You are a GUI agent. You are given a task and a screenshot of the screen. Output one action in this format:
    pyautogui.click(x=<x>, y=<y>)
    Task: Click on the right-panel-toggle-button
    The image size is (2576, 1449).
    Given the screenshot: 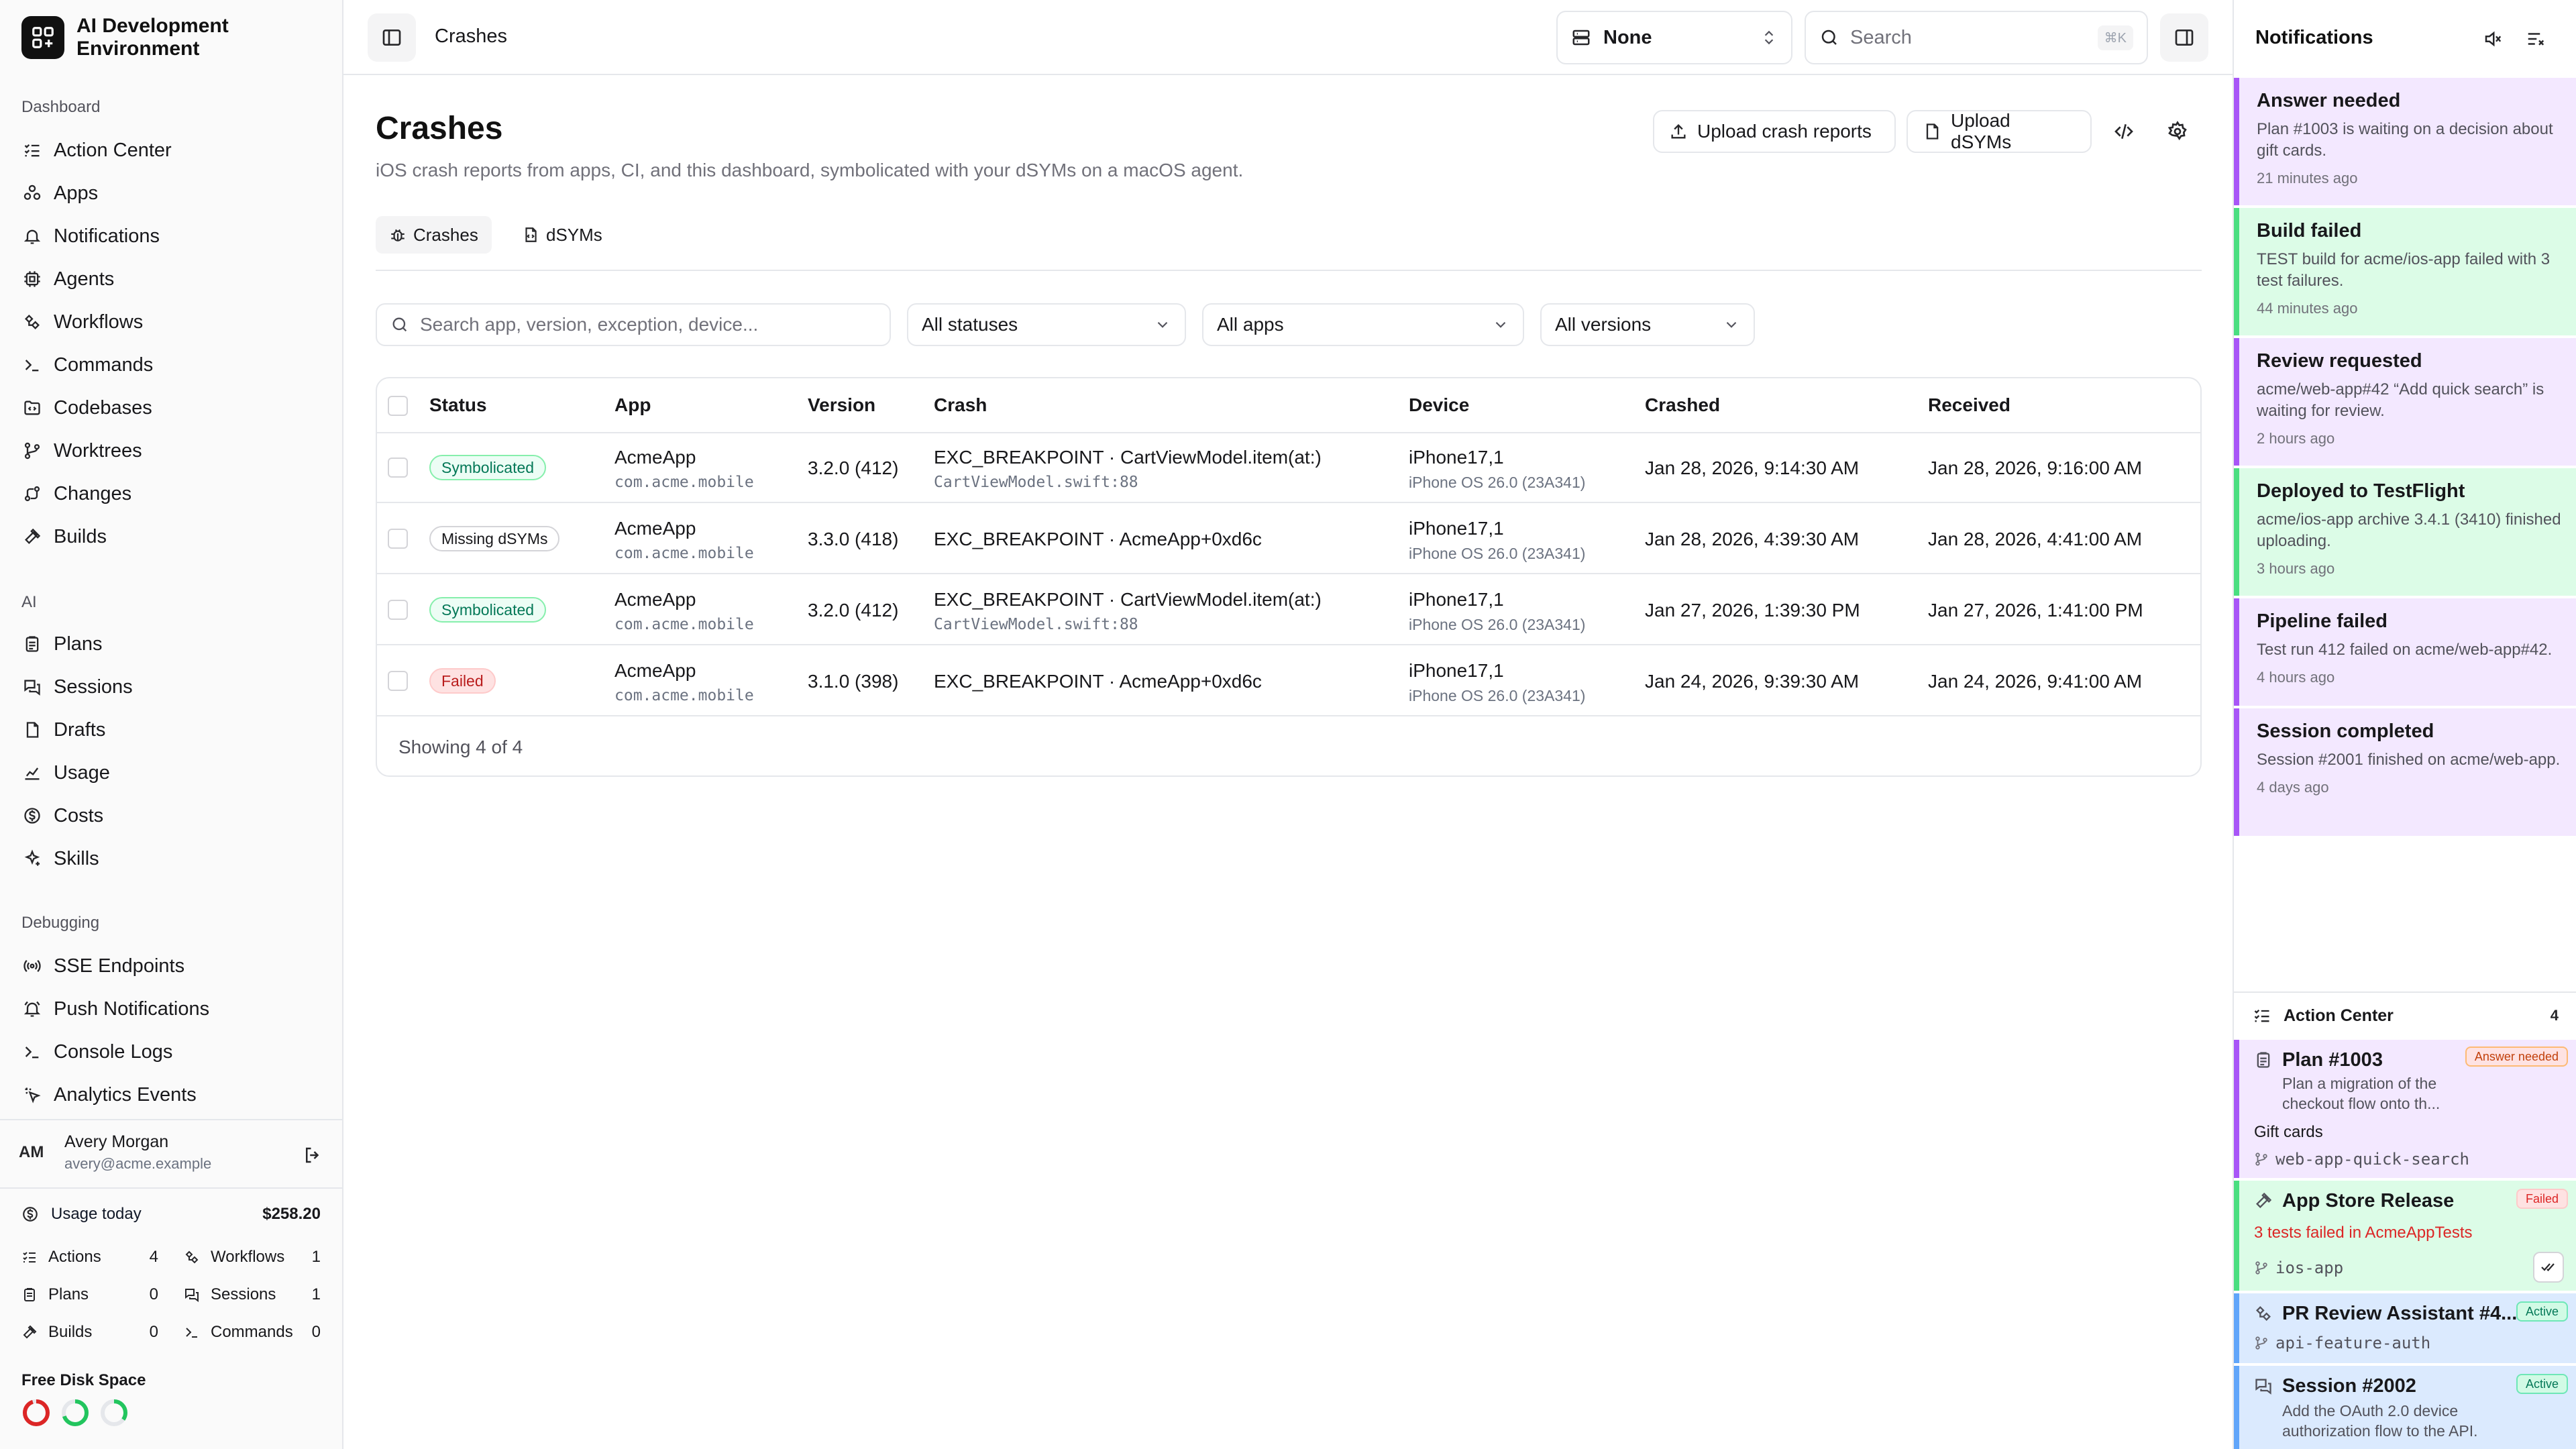 What is the action you would take?
    pyautogui.click(x=2184, y=37)
    